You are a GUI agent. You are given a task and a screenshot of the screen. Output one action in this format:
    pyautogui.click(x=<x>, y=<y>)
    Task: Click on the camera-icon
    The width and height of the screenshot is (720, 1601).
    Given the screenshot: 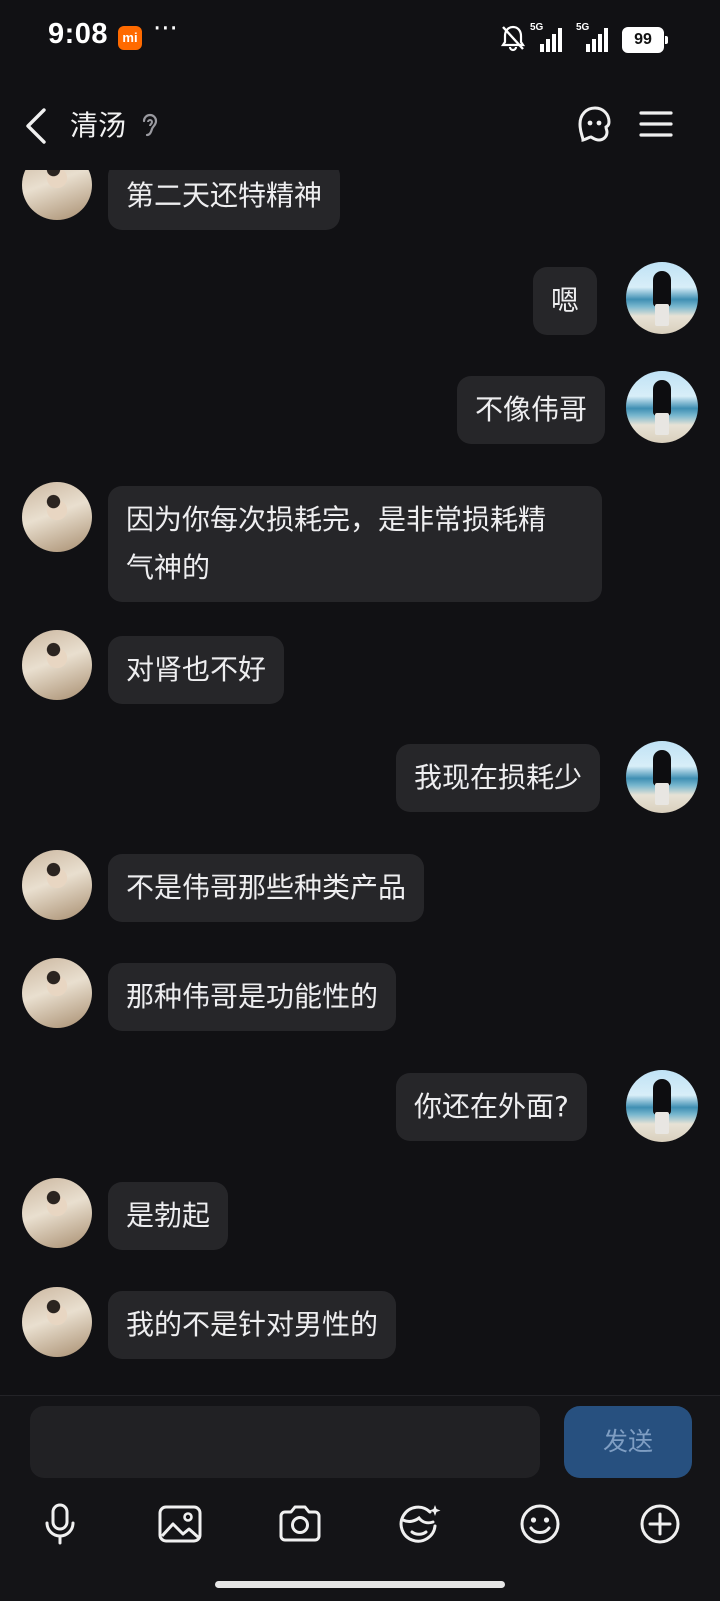 What is the action you would take?
    pyautogui.click(x=300, y=1524)
    